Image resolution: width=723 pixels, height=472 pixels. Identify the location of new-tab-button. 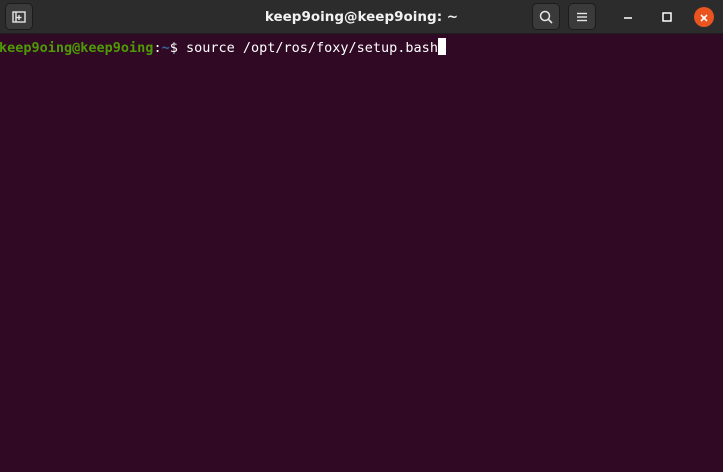
(19, 16).